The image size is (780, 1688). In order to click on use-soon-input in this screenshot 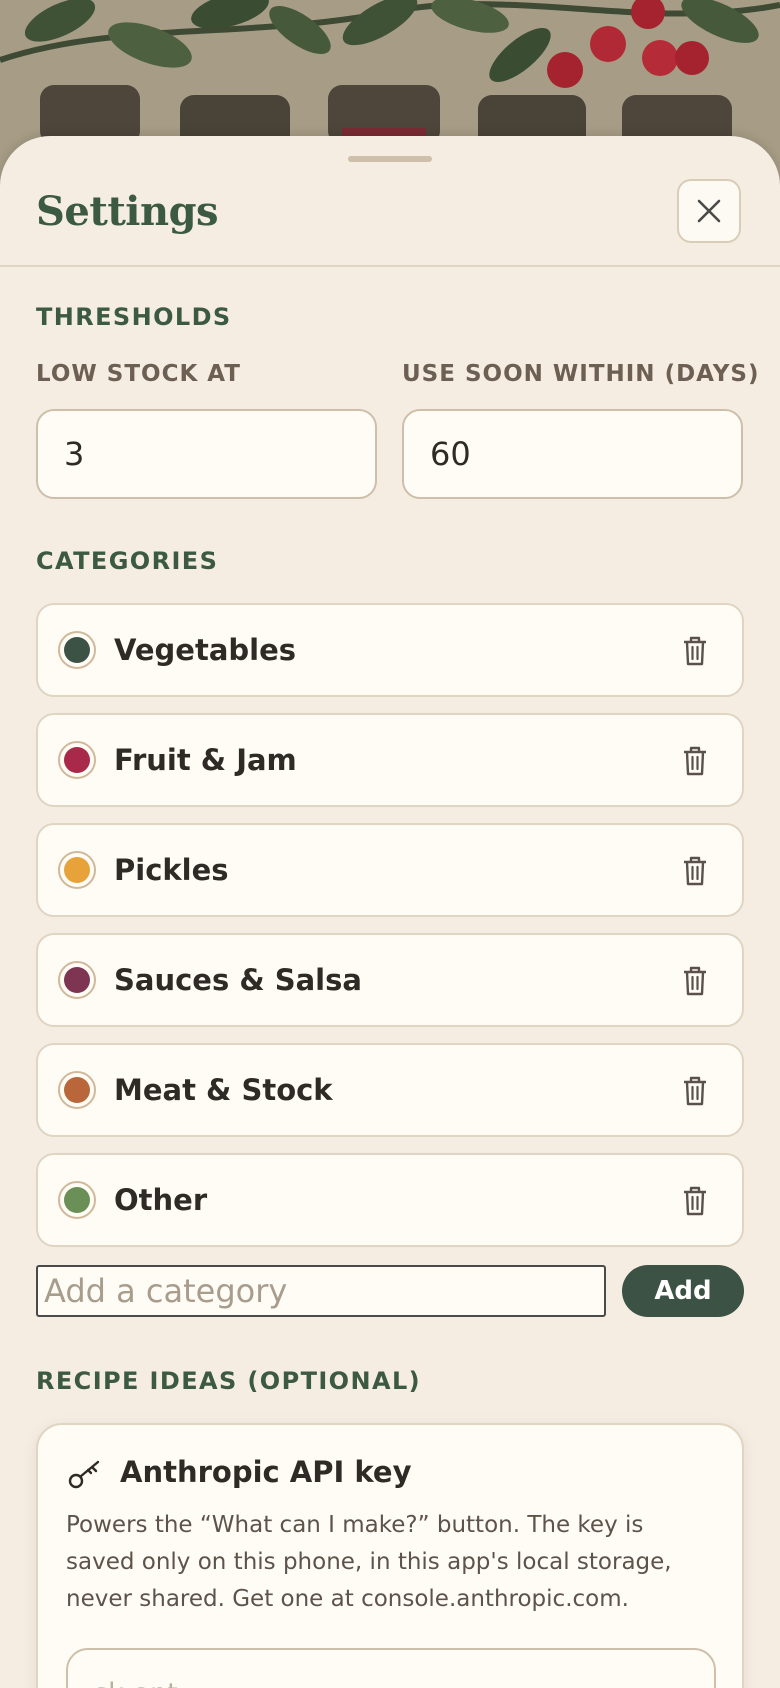, I will do `click(572, 454)`.